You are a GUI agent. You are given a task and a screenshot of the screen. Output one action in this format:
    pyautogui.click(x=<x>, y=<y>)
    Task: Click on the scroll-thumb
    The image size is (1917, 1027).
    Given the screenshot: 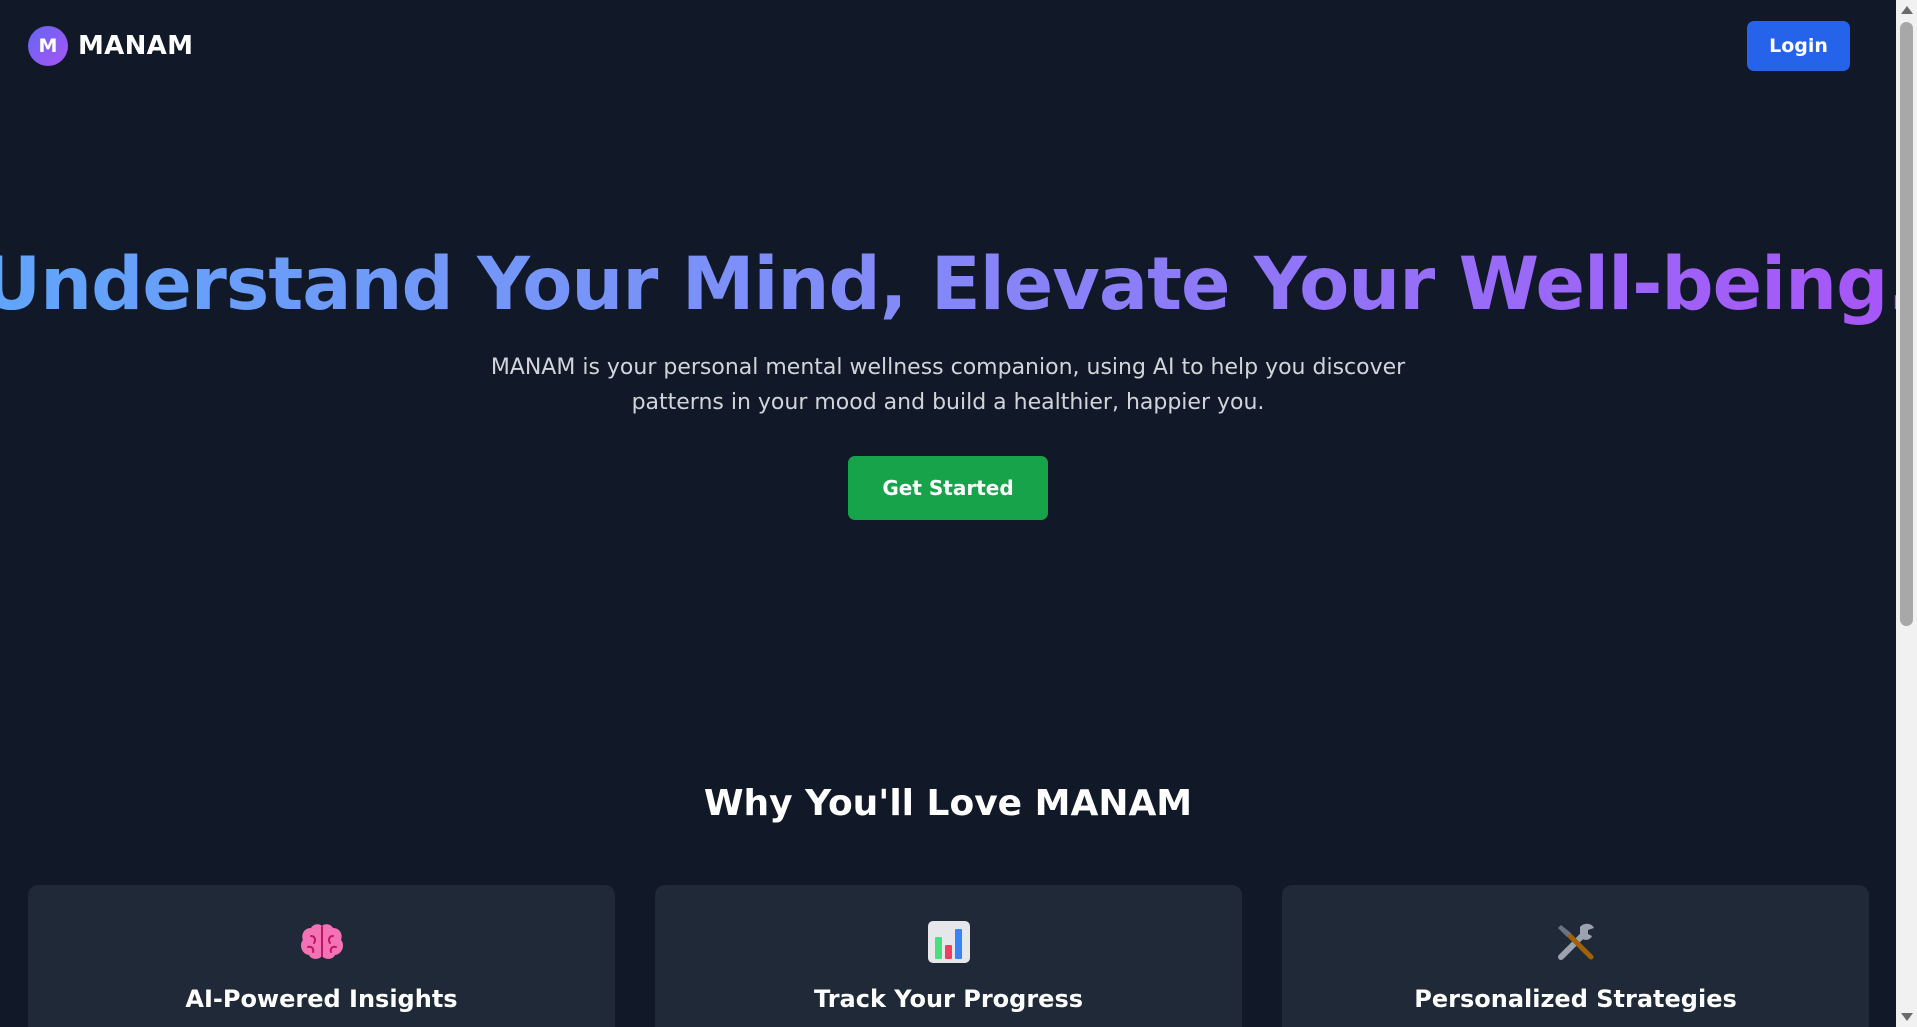 What is the action you would take?
    pyautogui.click(x=1906, y=324)
    